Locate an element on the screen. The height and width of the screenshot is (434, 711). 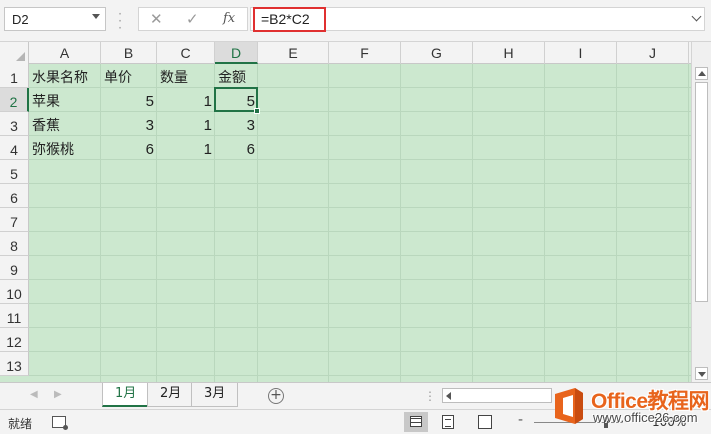
row-header-2: 2 is located at coordinates (14, 100).